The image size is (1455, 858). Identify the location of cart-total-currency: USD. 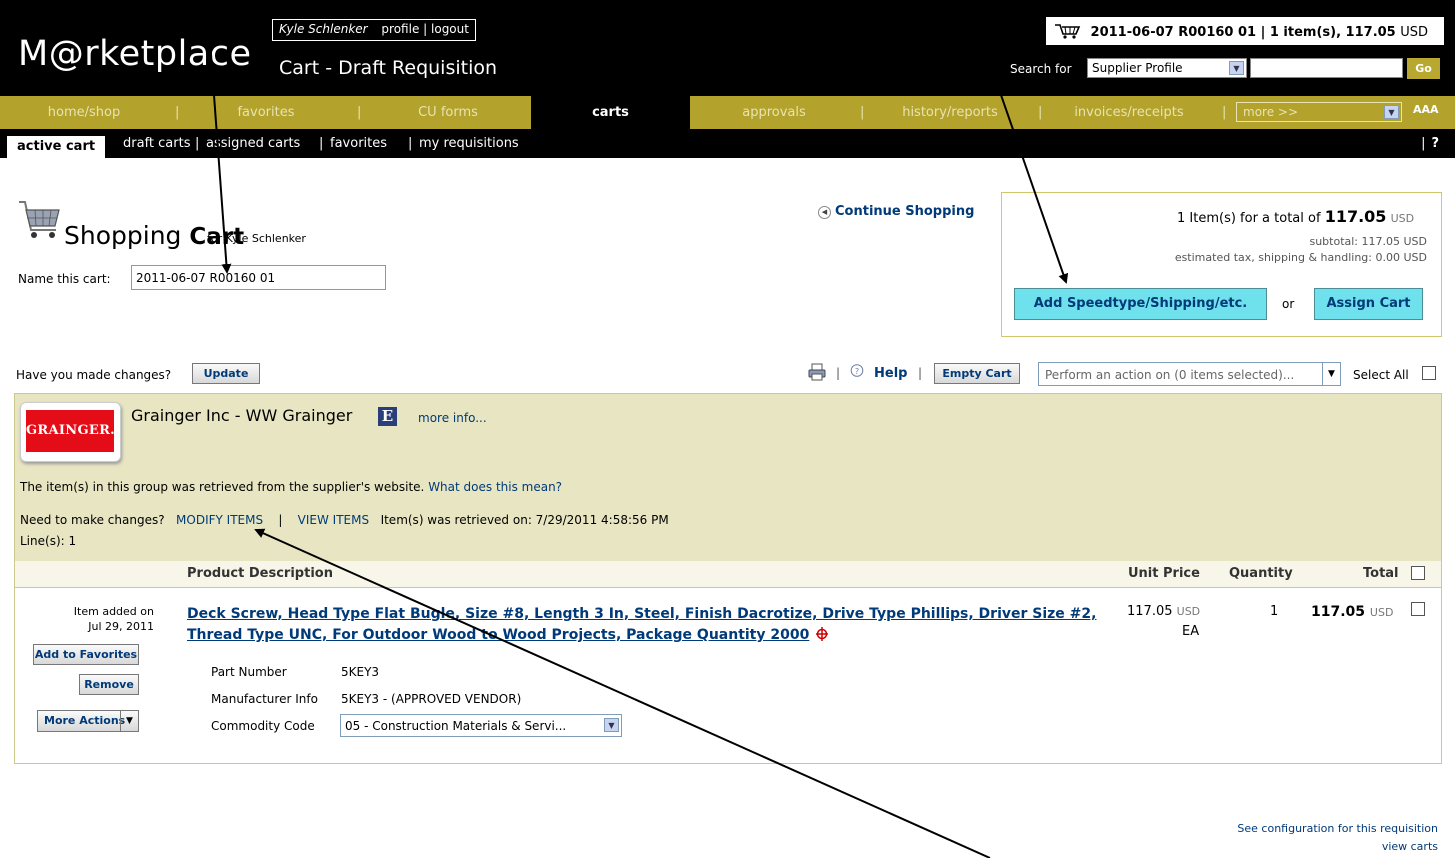
(1402, 218).